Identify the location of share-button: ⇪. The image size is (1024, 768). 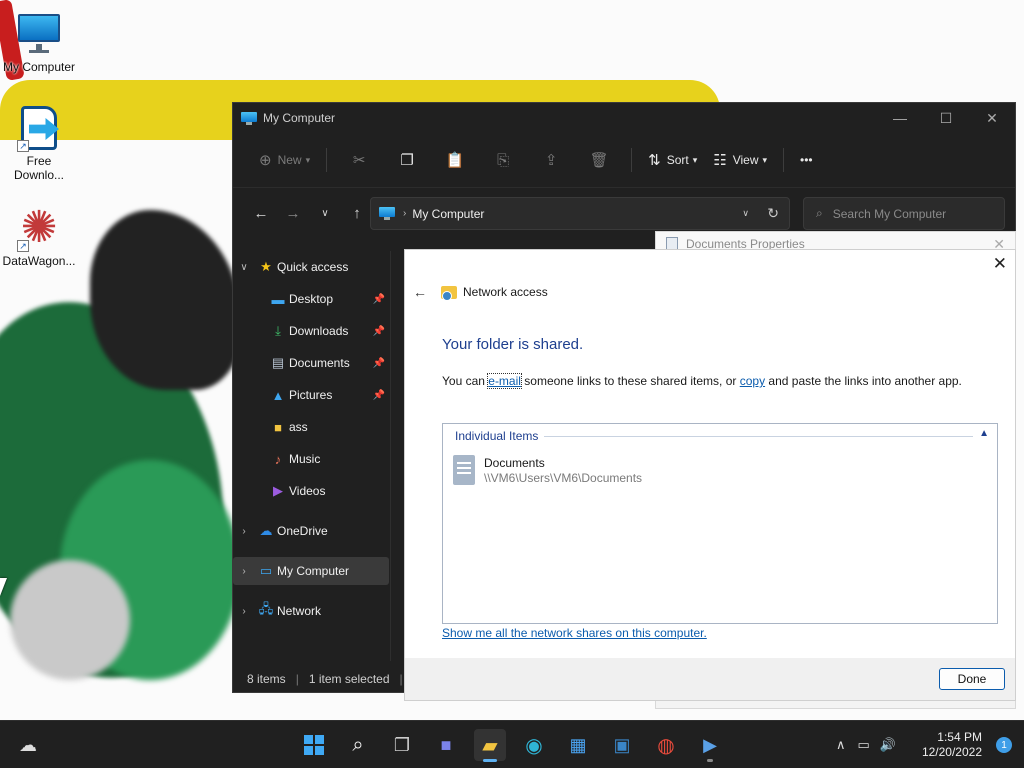
(551, 160).